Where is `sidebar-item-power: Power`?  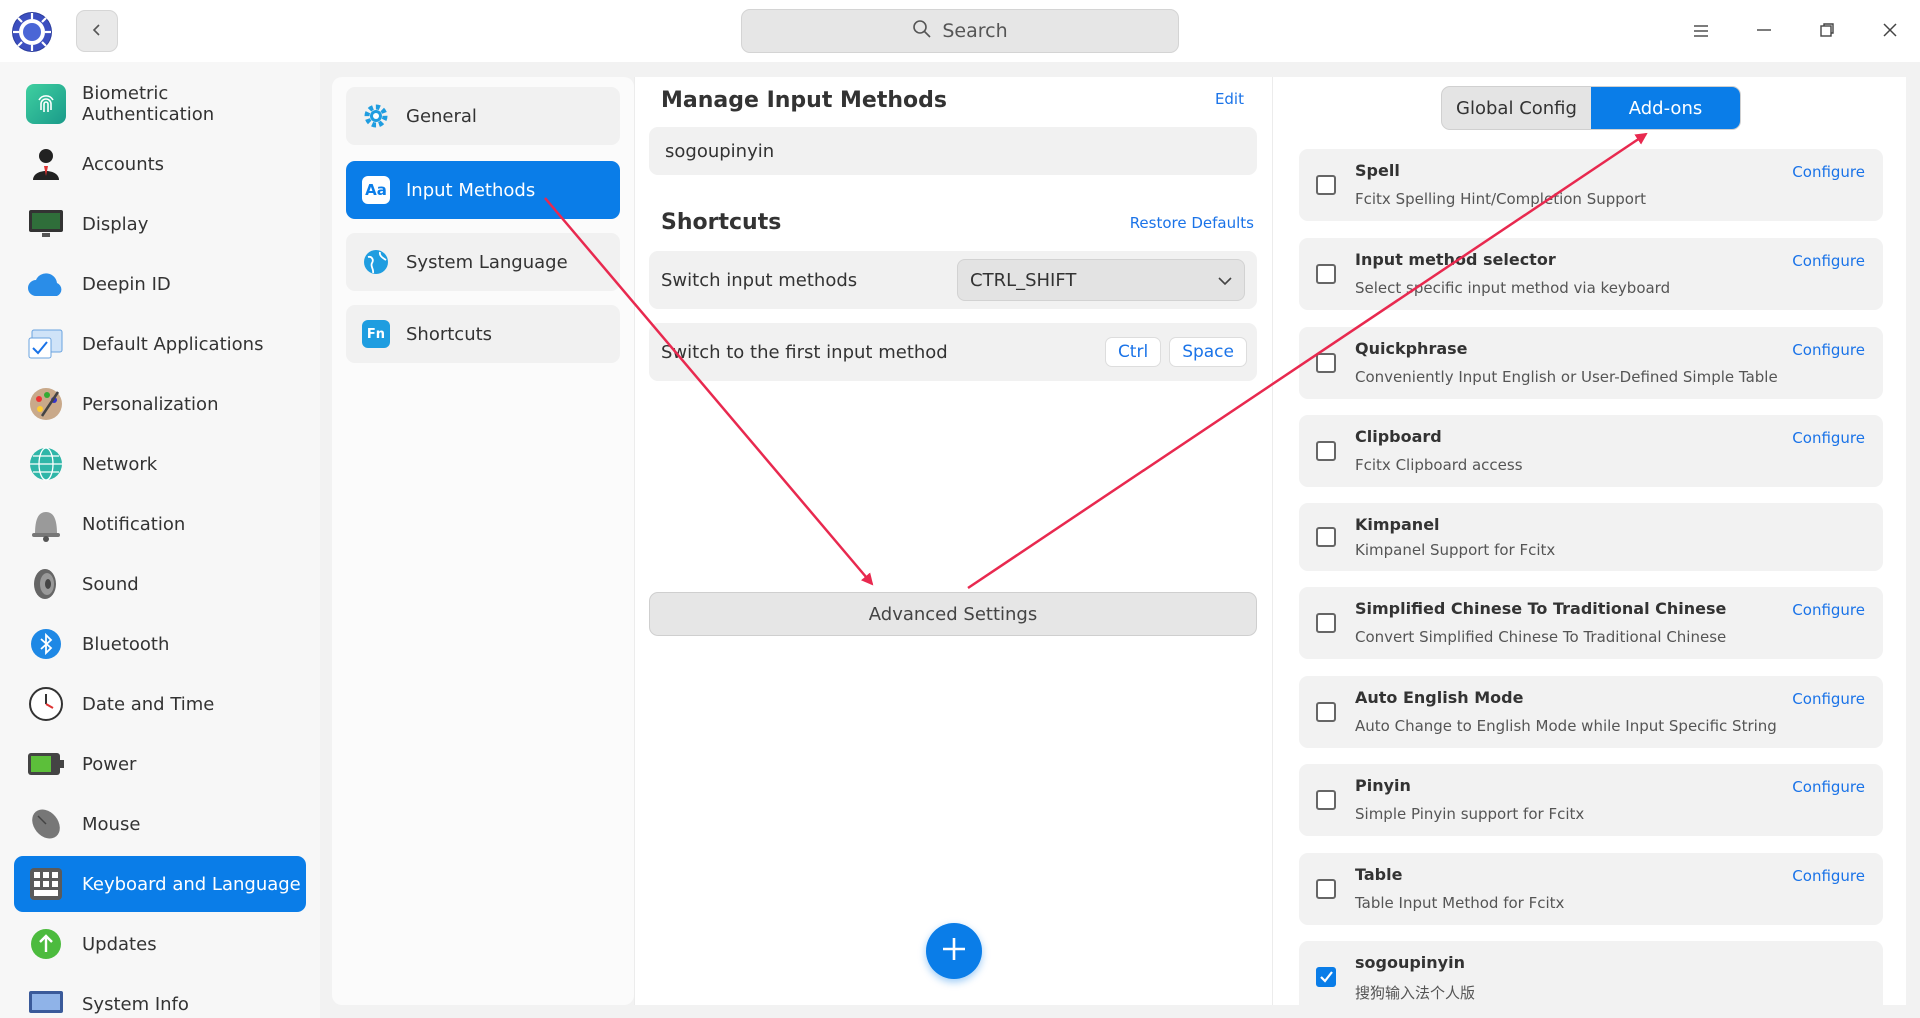
sidebar-item-power: Power is located at coordinates (160, 764).